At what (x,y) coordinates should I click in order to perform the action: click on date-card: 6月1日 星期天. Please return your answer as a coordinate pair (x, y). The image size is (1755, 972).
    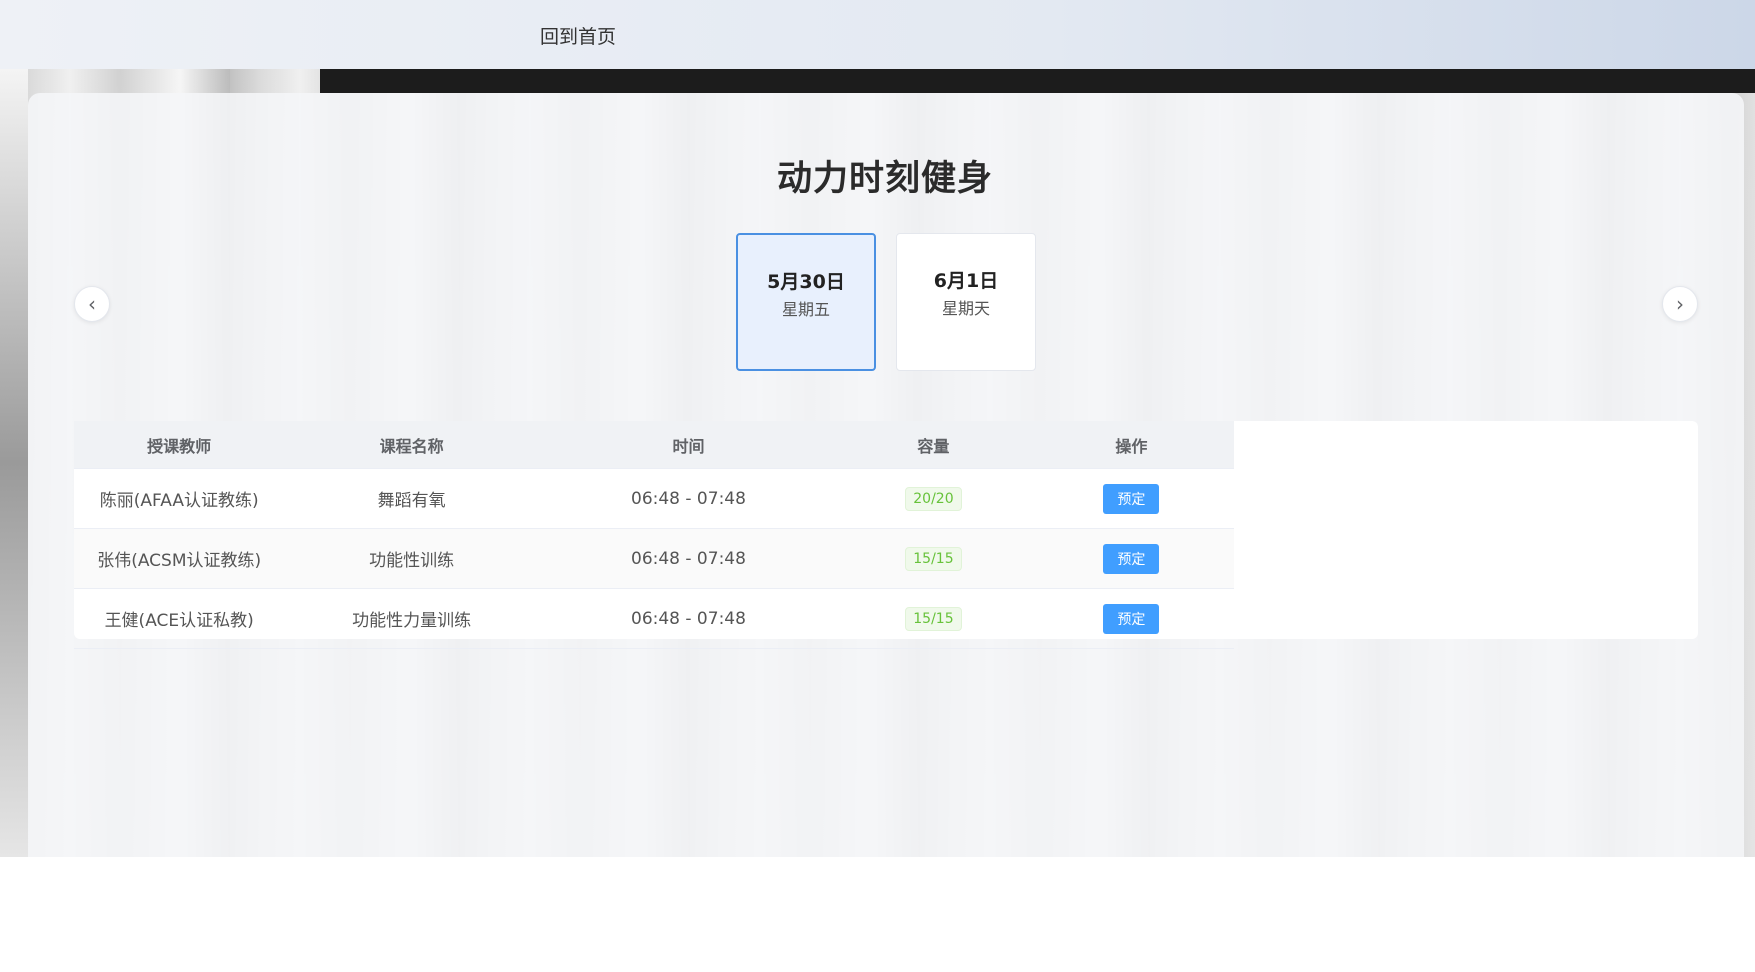
    Looking at the image, I should click on (966, 302).